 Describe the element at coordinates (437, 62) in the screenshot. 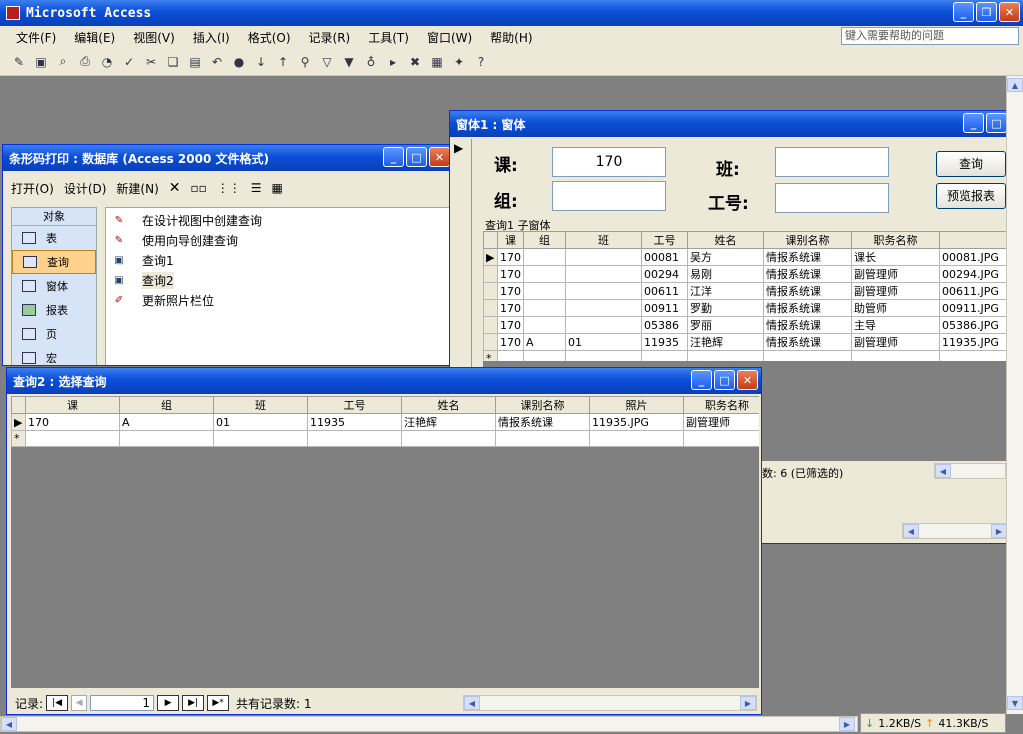

I see `database-window-icon: ▦` at that location.